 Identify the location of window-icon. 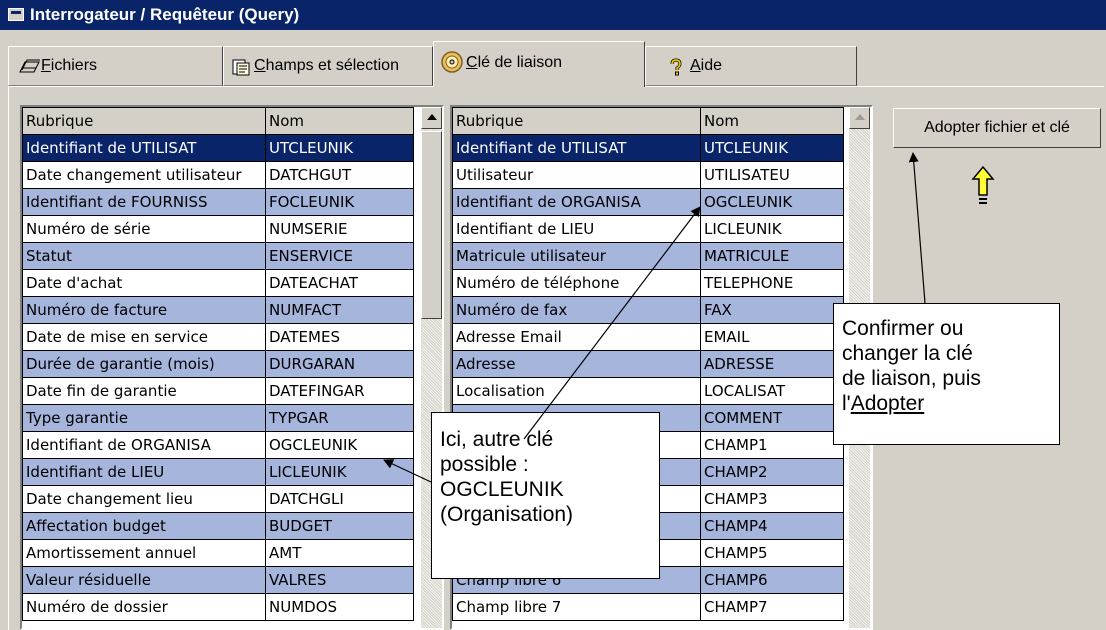
(16, 14).